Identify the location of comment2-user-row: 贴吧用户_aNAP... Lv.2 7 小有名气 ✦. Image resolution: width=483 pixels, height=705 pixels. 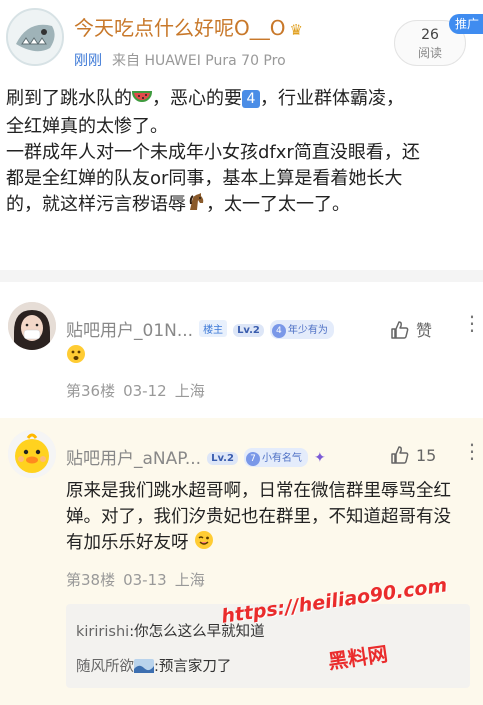
(196, 456).